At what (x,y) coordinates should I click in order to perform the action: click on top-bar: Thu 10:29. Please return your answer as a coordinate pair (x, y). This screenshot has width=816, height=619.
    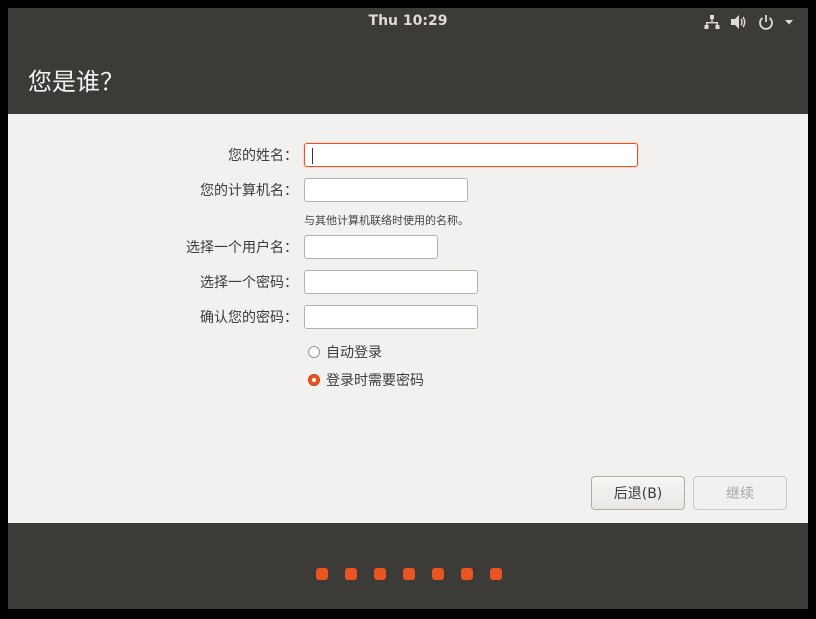
    Looking at the image, I should click on (408, 21).